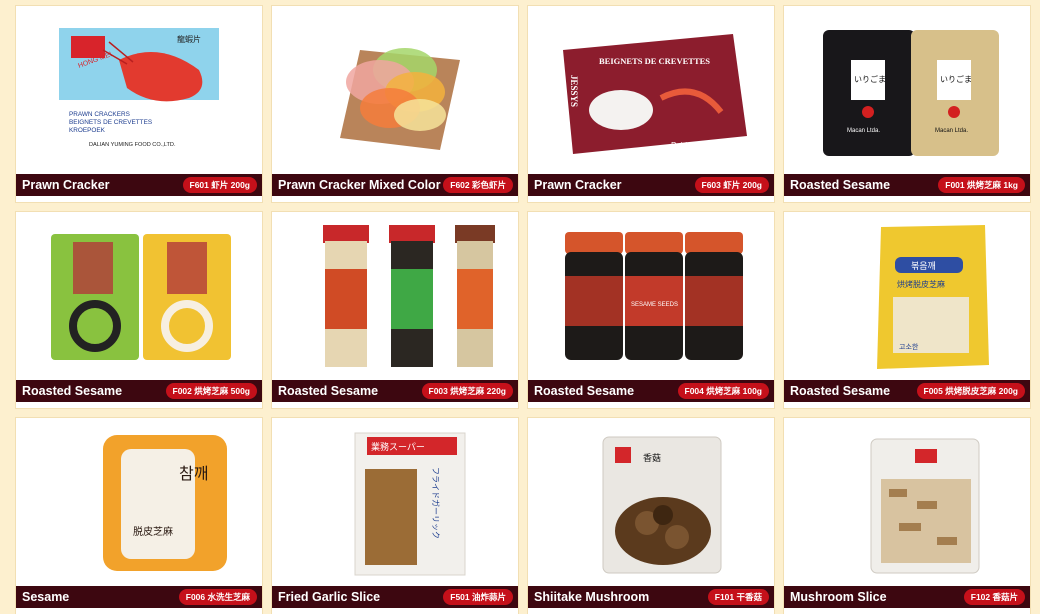  What do you see at coordinates (395, 391) in the screenshot?
I see `product-caption: Roasted Sesame F003 烘烤芝麻 220g` at bounding box center [395, 391].